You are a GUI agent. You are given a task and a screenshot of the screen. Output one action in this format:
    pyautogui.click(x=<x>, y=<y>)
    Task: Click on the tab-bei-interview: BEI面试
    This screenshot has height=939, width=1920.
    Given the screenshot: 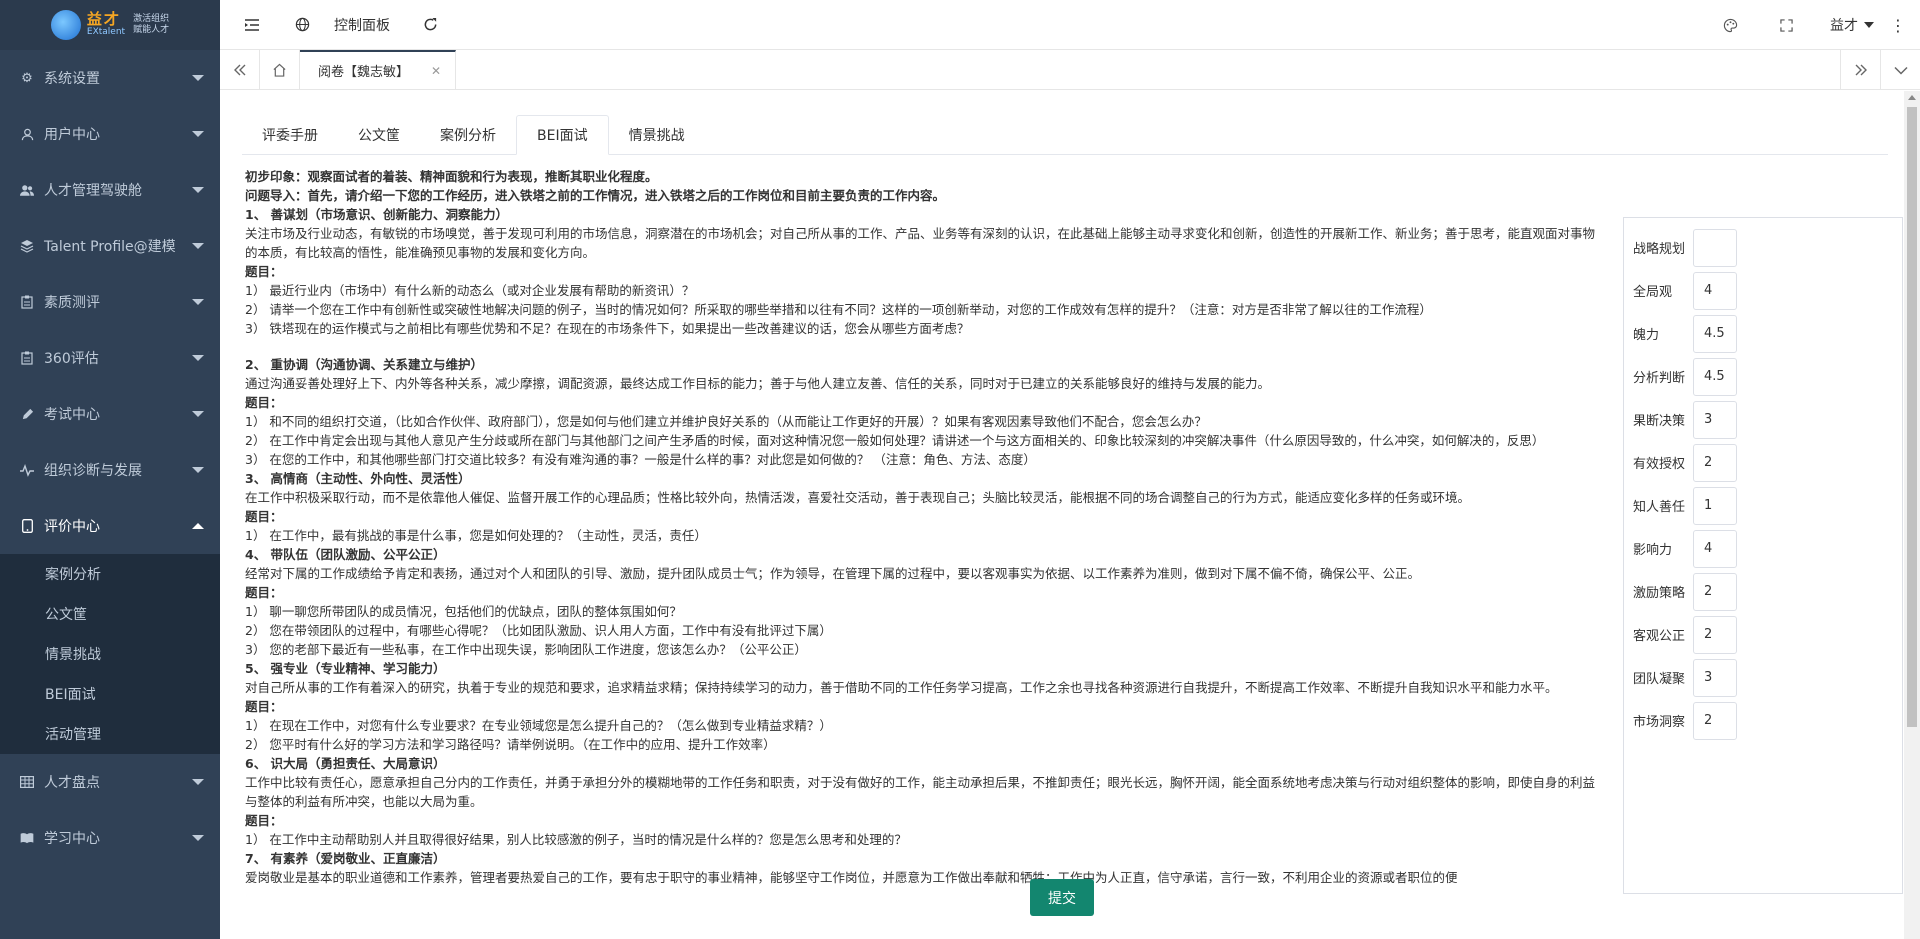 What is the action you would take?
    pyautogui.click(x=562, y=135)
    